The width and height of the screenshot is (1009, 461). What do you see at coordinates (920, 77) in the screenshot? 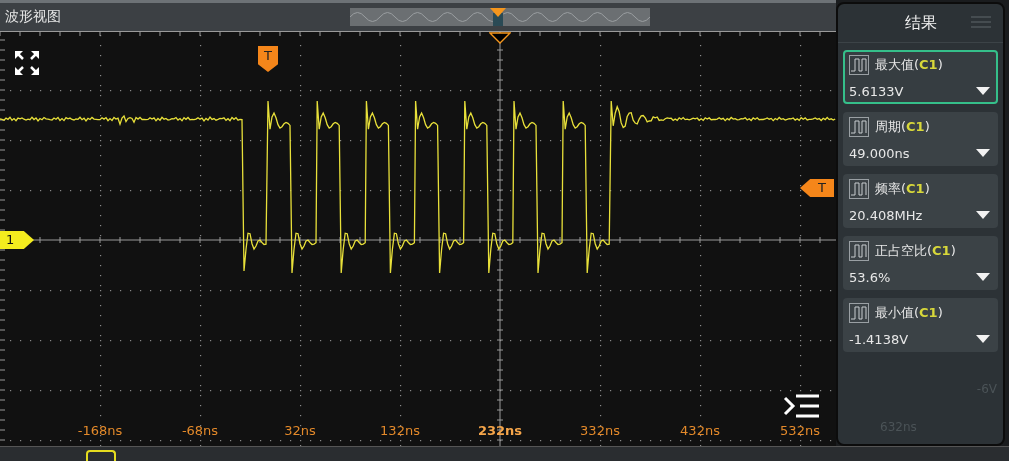
I see `measurement-card: 最大值(C1) 5.6133V` at bounding box center [920, 77].